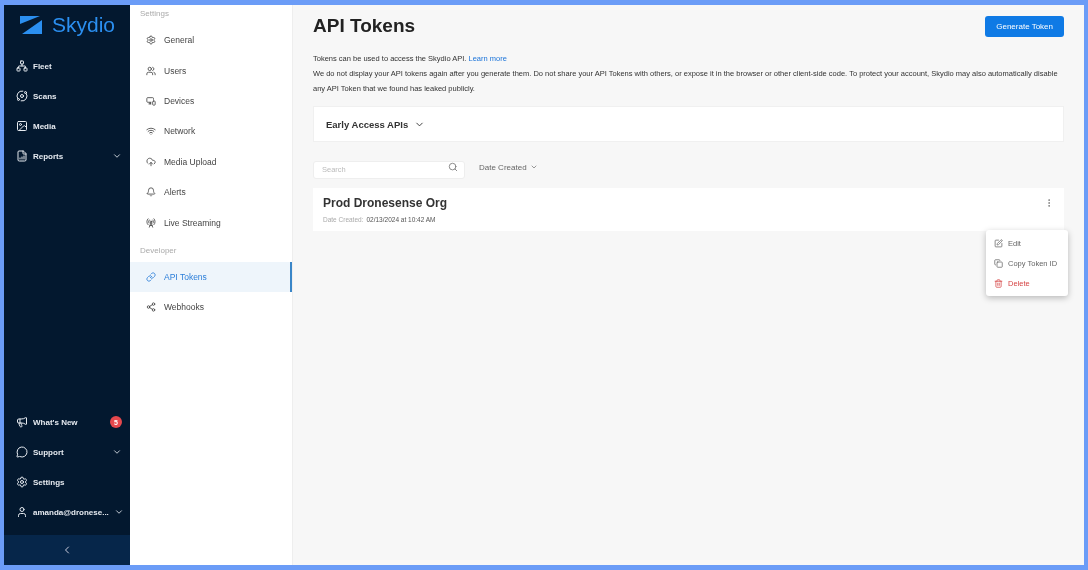  I want to click on brand-name: Skydio, so click(84, 25).